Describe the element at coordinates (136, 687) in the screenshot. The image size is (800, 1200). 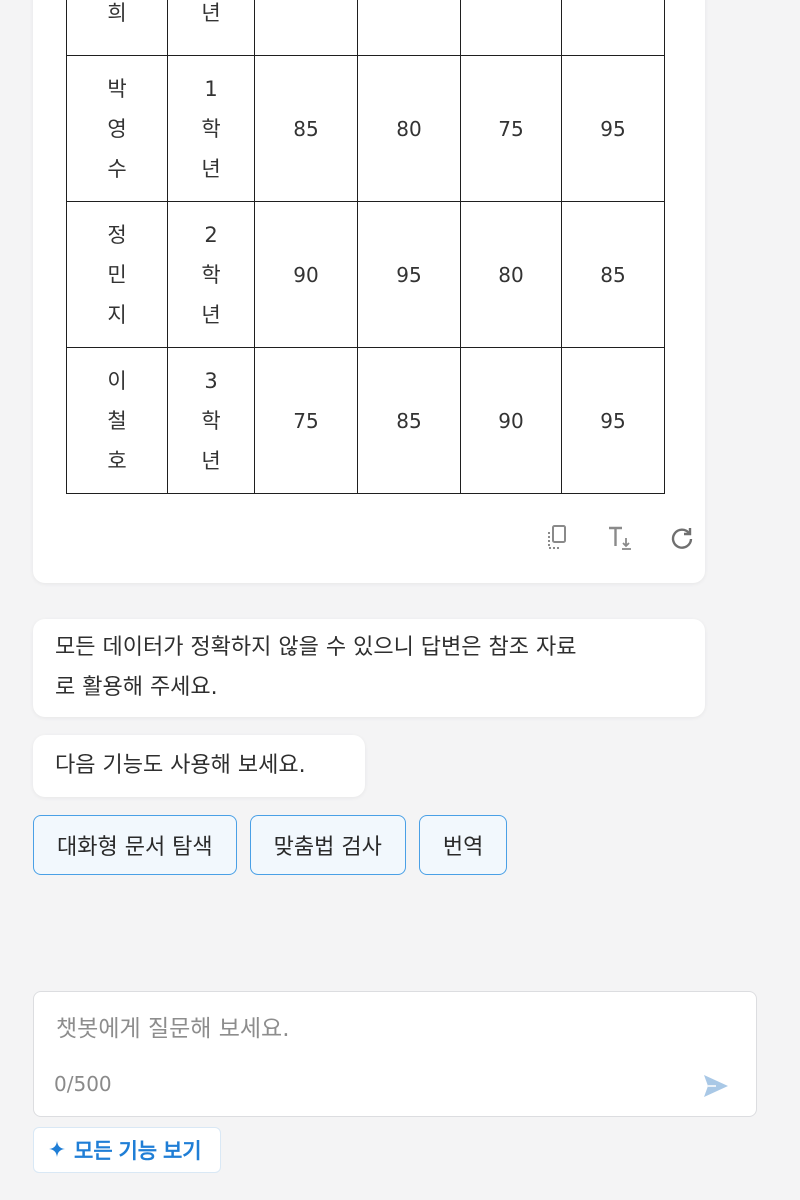
I see `notice-line-2: 로 활용해 주세요.` at that location.